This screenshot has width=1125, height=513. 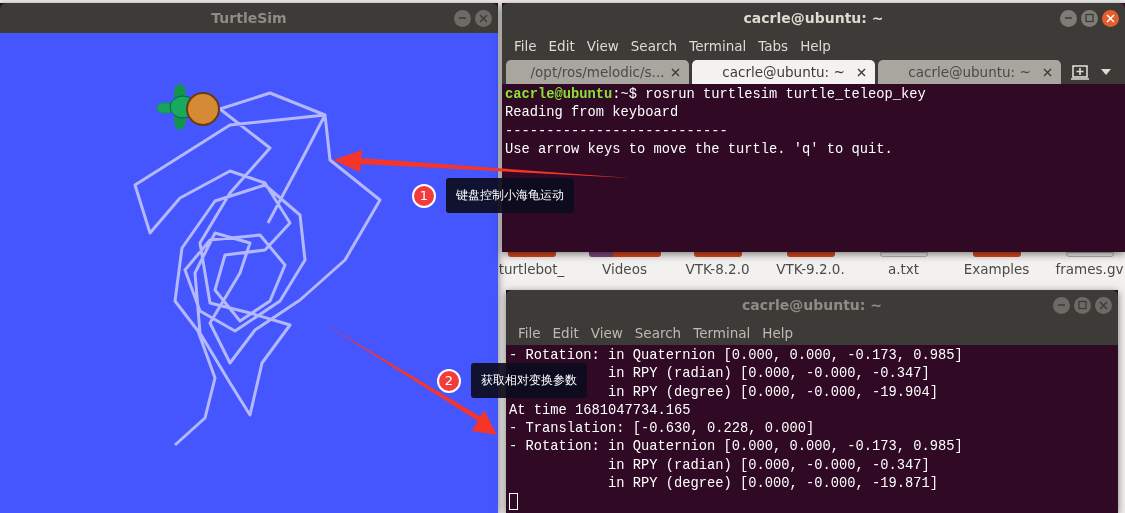 What do you see at coordinates (717, 269) in the screenshot?
I see `icon-label: VTK-8.2.0` at bounding box center [717, 269].